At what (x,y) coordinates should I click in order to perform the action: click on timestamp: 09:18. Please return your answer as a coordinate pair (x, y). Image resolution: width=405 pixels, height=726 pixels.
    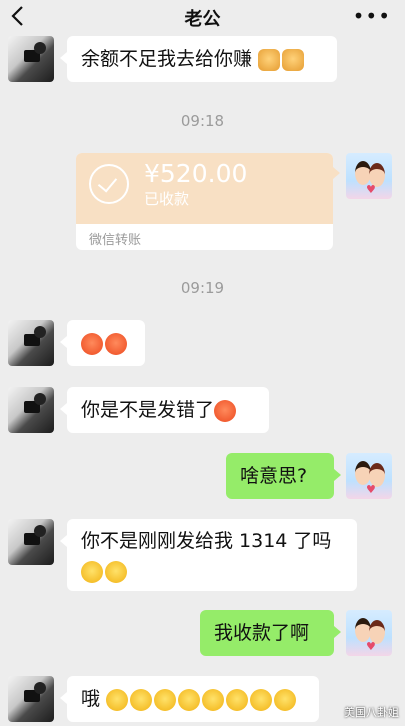
    Looking at the image, I should click on (202, 121).